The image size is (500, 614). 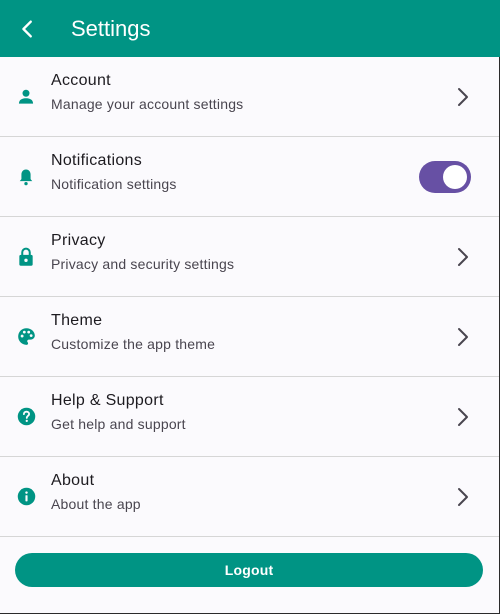 I want to click on lock-icon, so click(x=26, y=257).